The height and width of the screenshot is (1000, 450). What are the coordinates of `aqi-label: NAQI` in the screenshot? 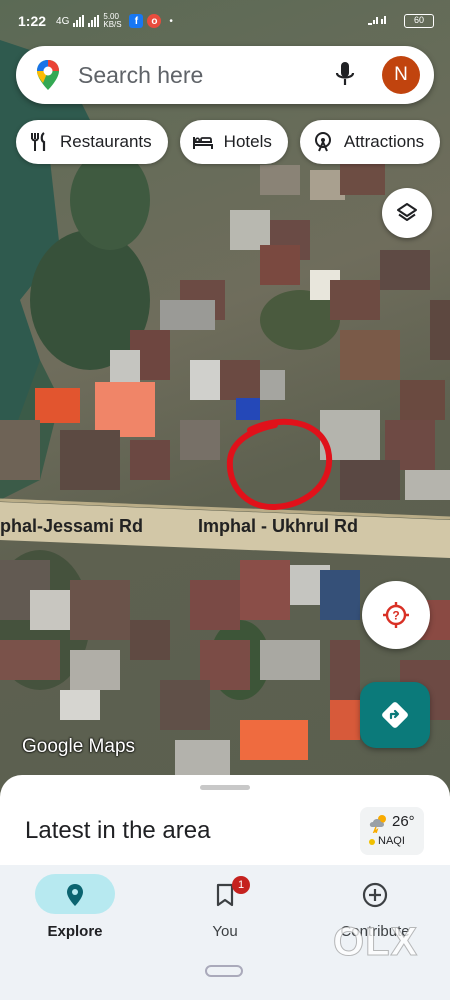 It's located at (391, 841).